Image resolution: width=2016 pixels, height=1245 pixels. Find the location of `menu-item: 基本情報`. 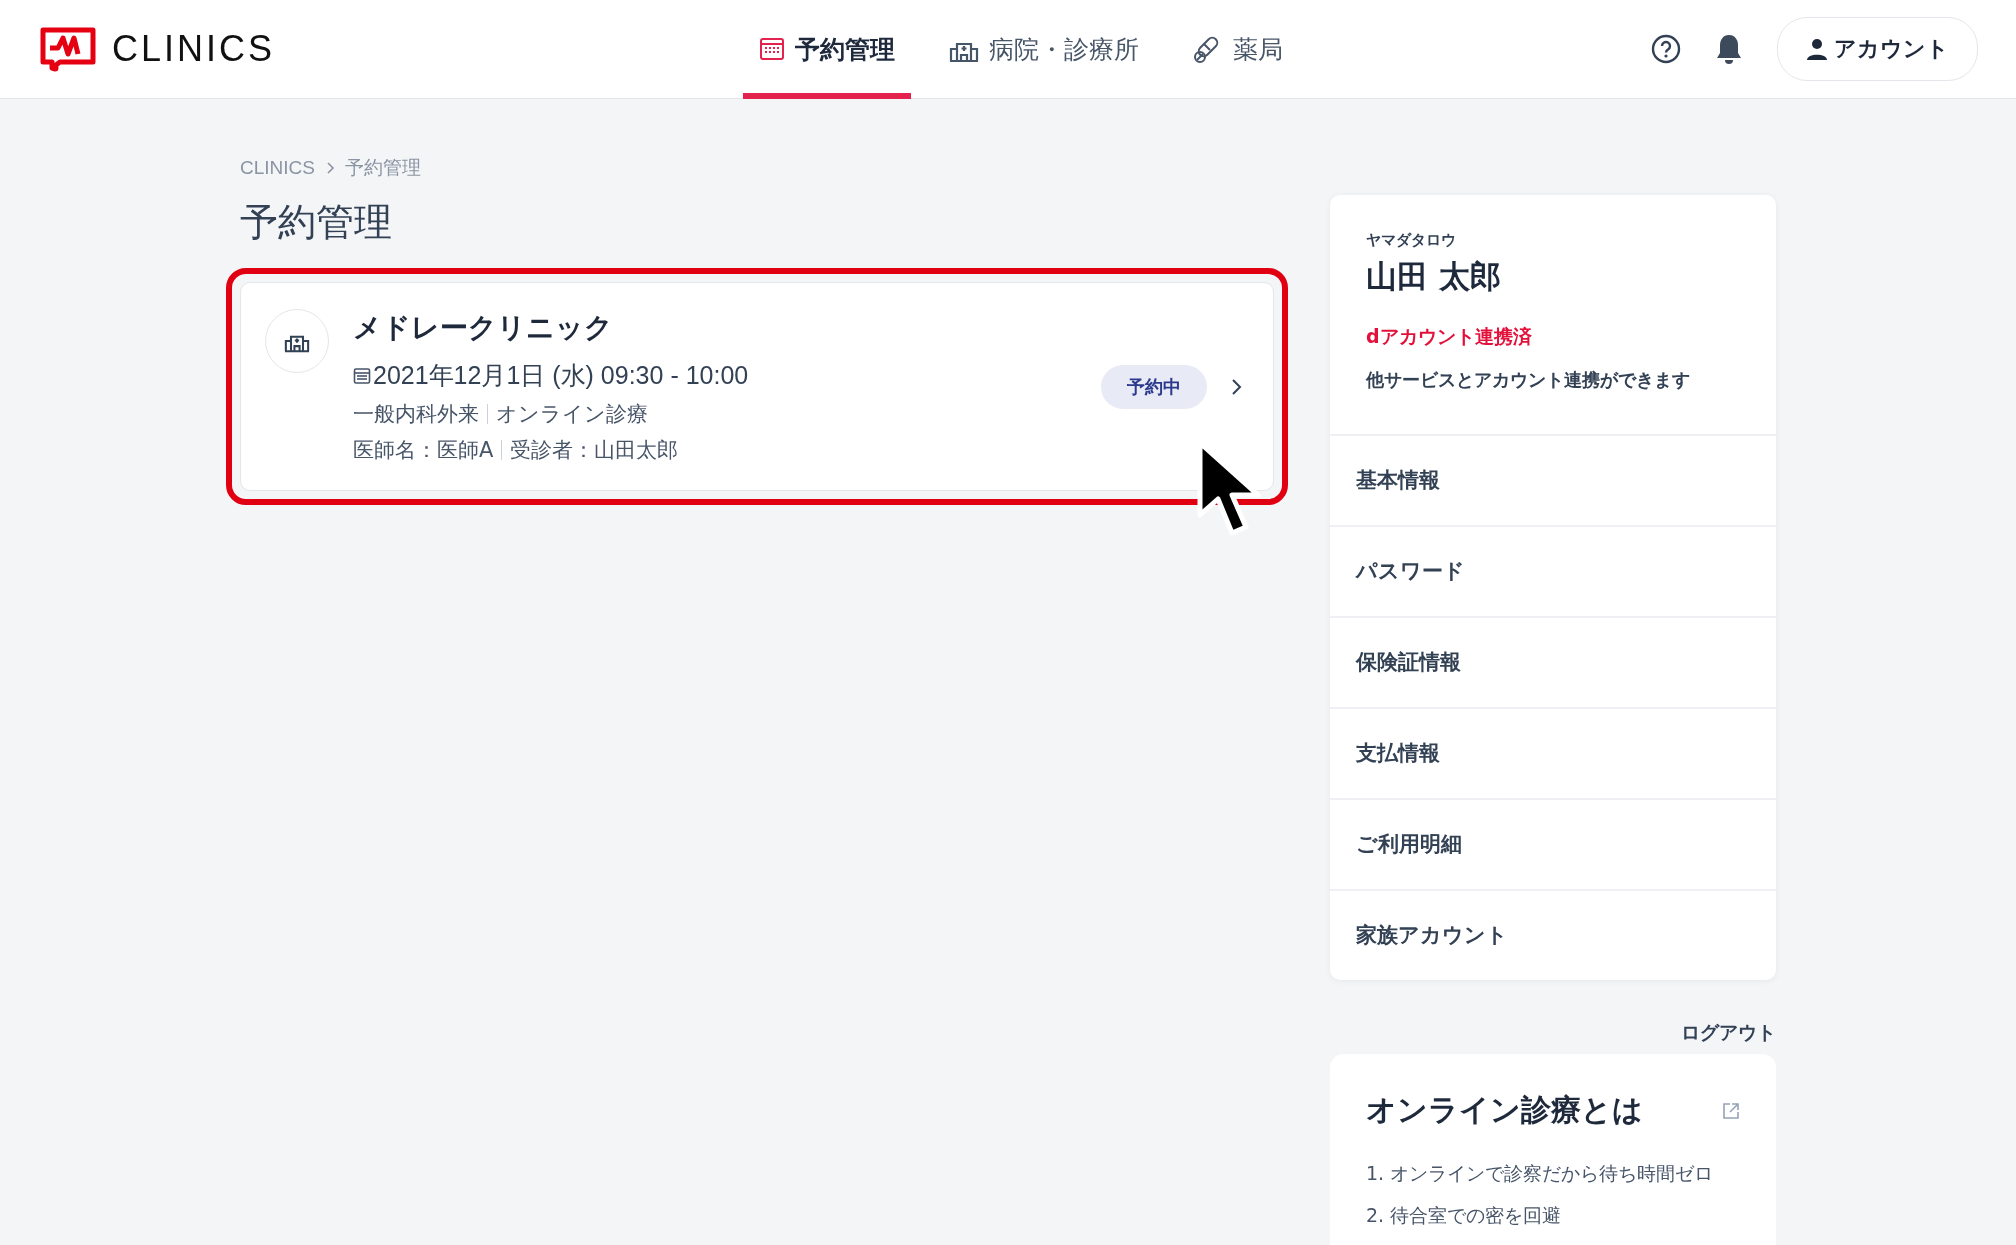

menu-item: 基本情報 is located at coordinates (1553, 481).